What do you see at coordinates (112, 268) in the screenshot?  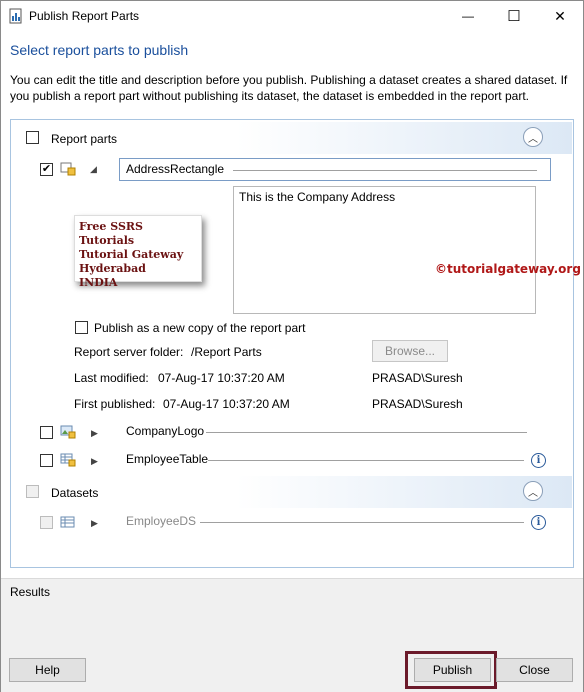 I see `preview-line: Hyderabad` at bounding box center [112, 268].